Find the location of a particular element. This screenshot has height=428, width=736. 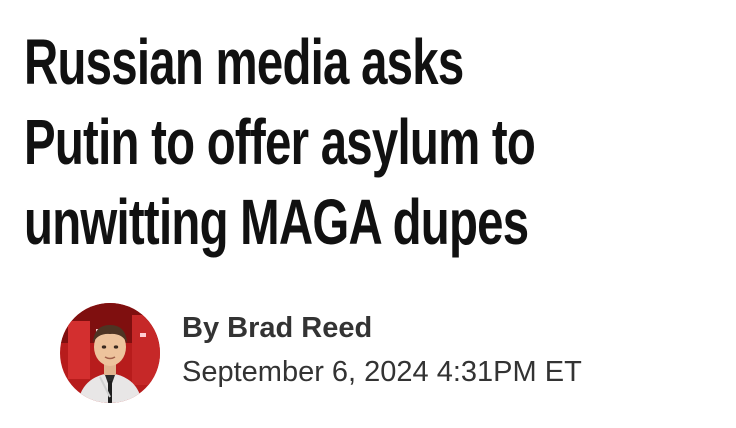

author-photo-icon is located at coordinates (110, 353).